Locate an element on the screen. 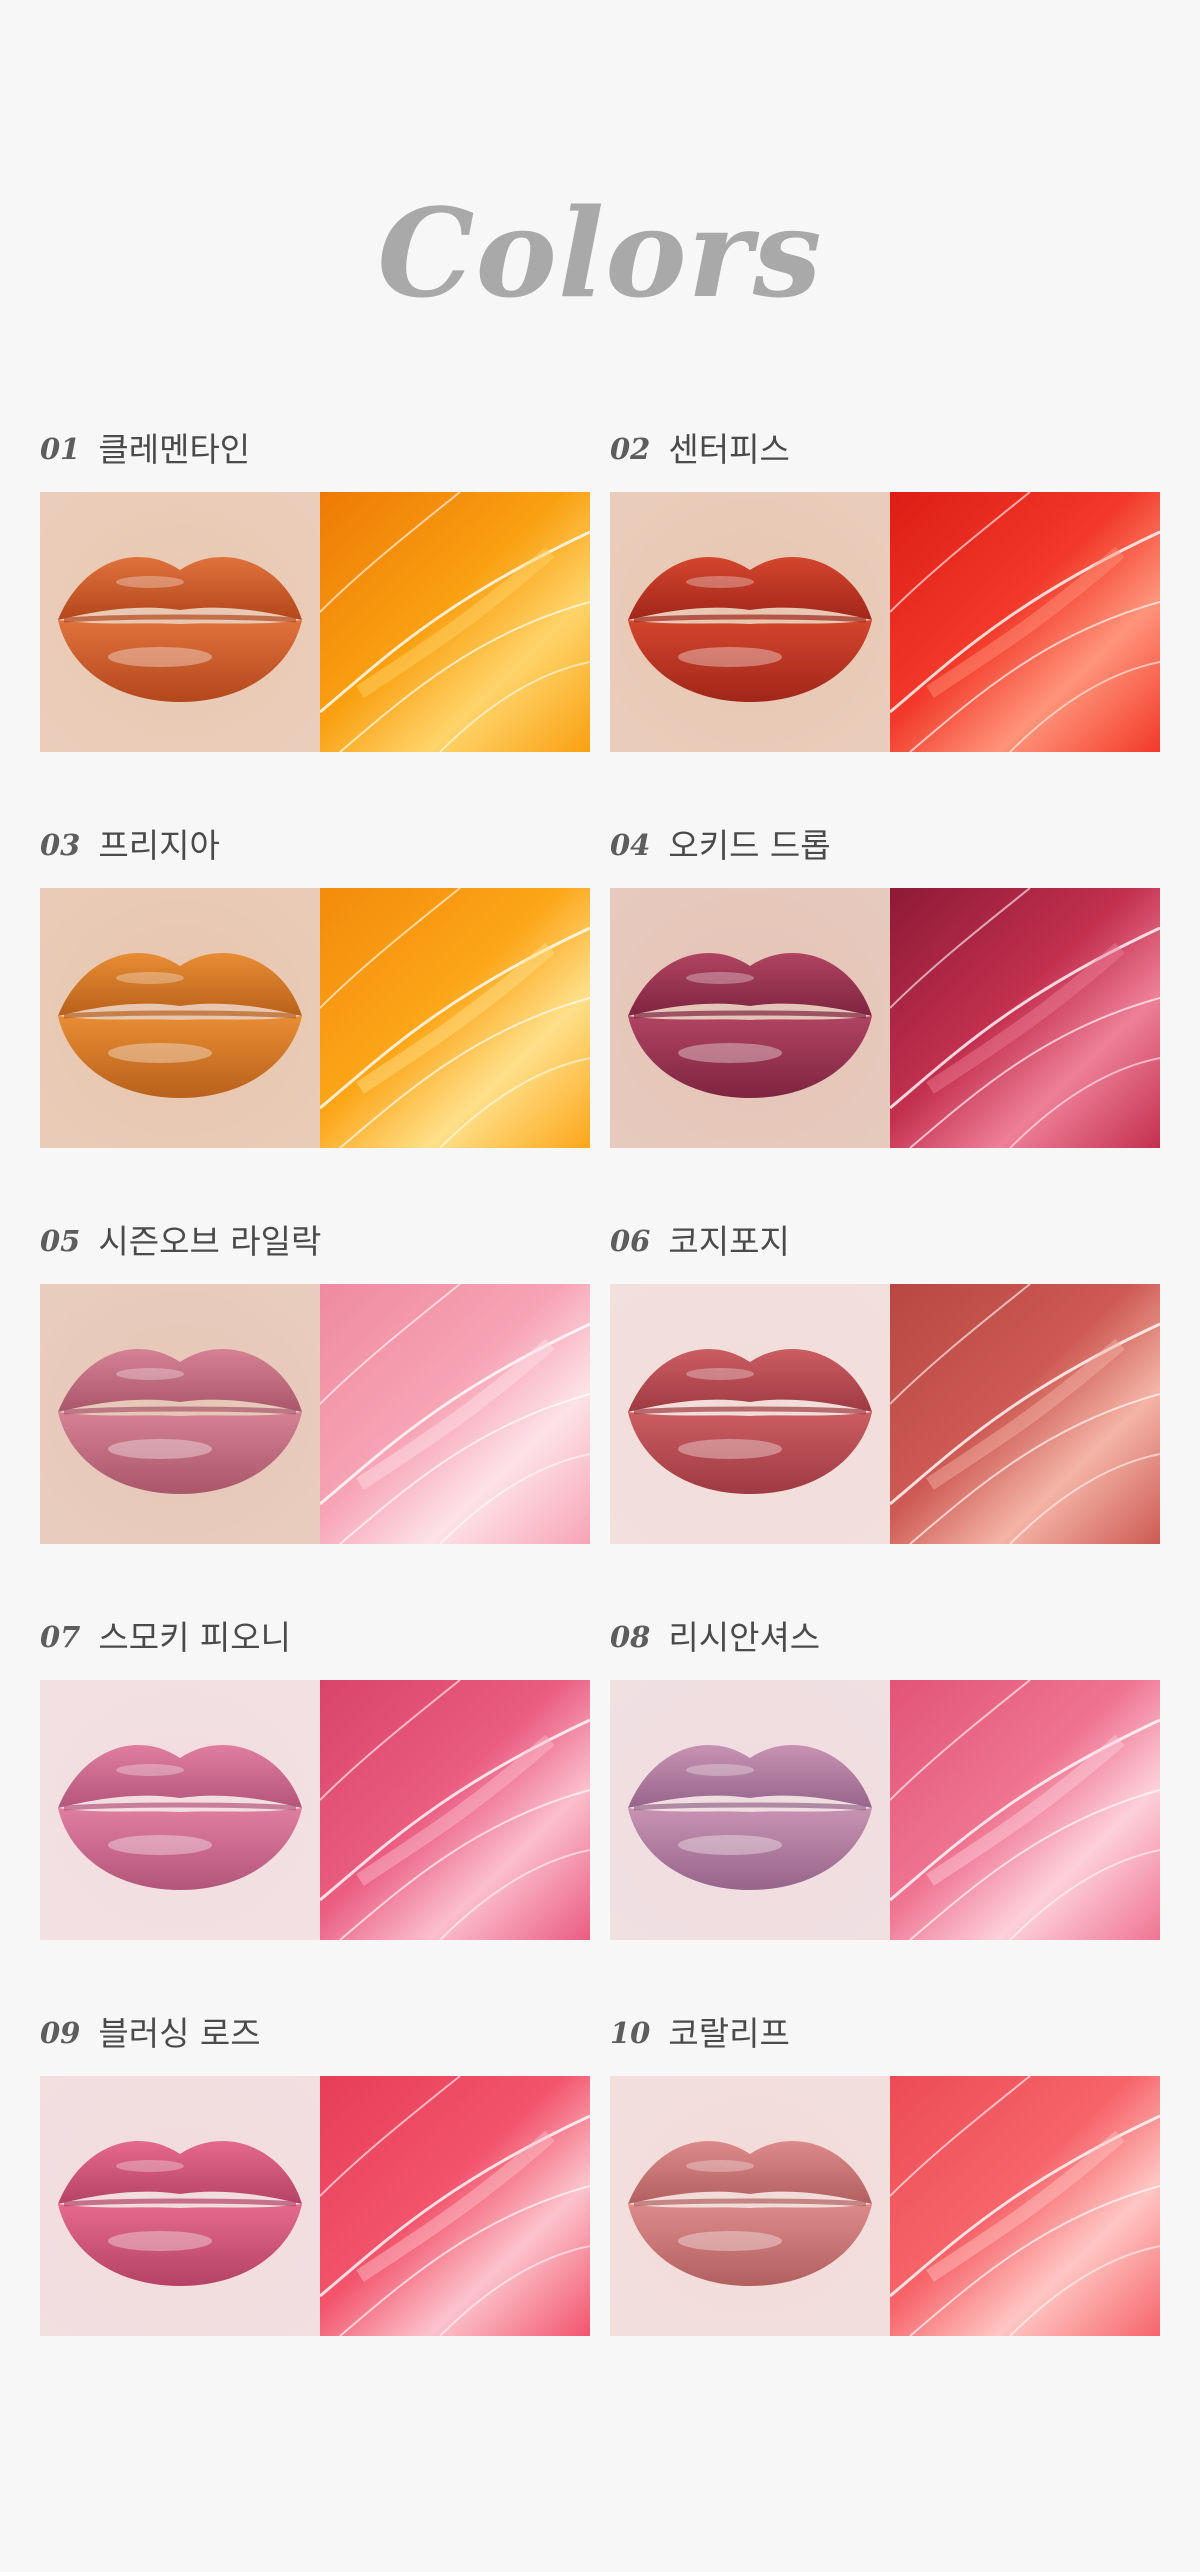  shade-header: 04 오키드 드롭 is located at coordinates (885, 845).